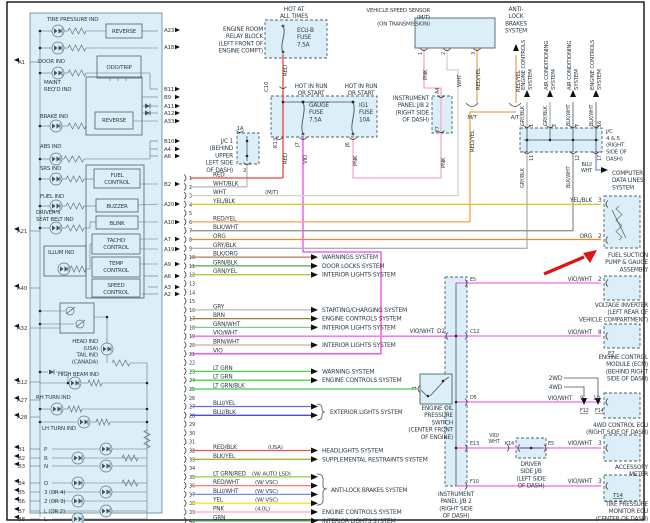 Image resolution: width=650 pixels, height=523 pixels. I want to click on diagram-label: TIRE PRESSURE MONITOR ECU (CENTER OF DASH), so click(621, 512).